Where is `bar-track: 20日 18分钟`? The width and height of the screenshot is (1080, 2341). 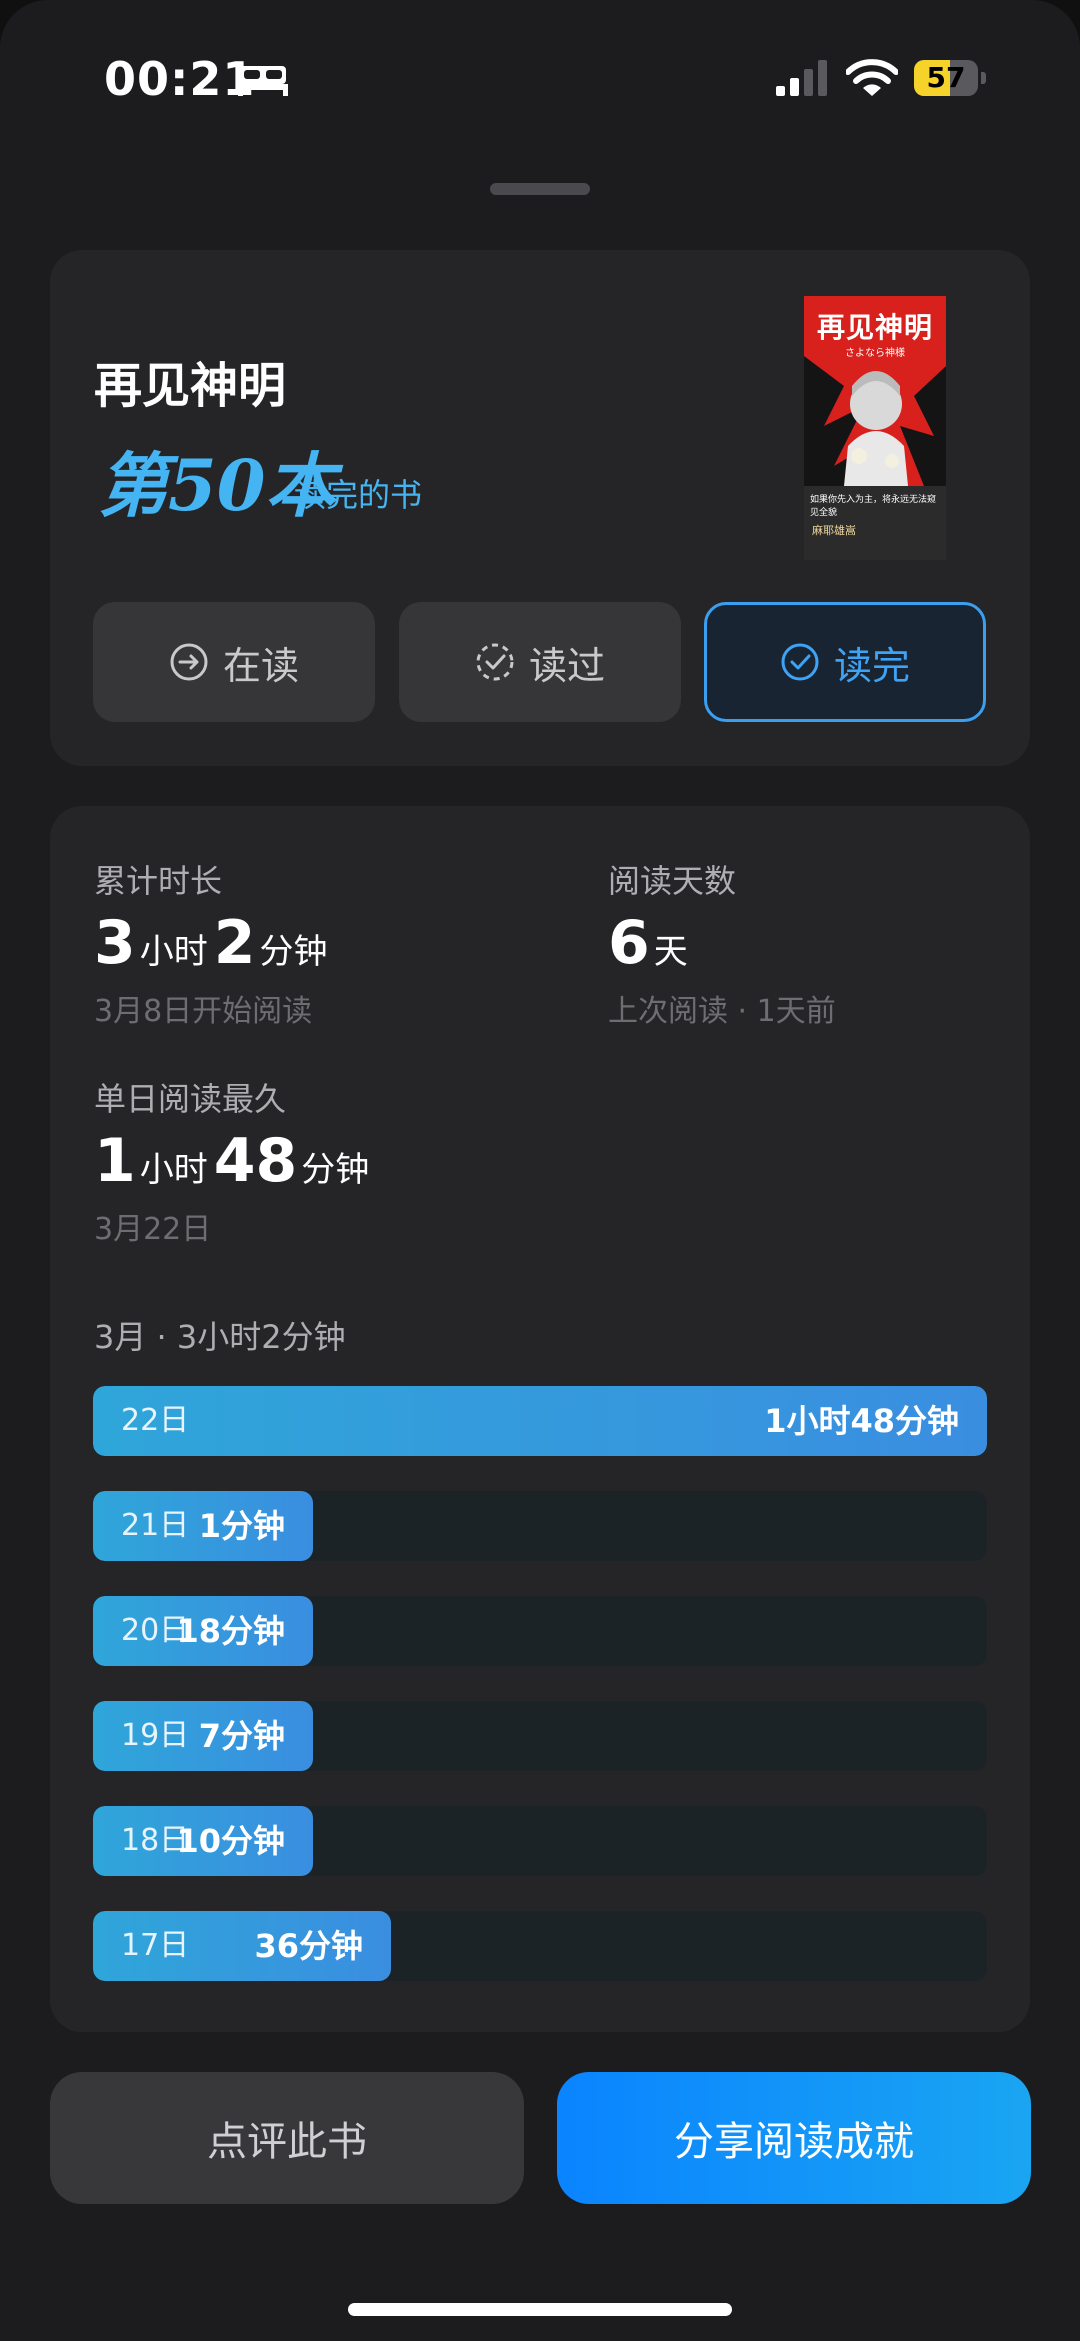 bar-track: 20日 18分钟 is located at coordinates (540, 1631).